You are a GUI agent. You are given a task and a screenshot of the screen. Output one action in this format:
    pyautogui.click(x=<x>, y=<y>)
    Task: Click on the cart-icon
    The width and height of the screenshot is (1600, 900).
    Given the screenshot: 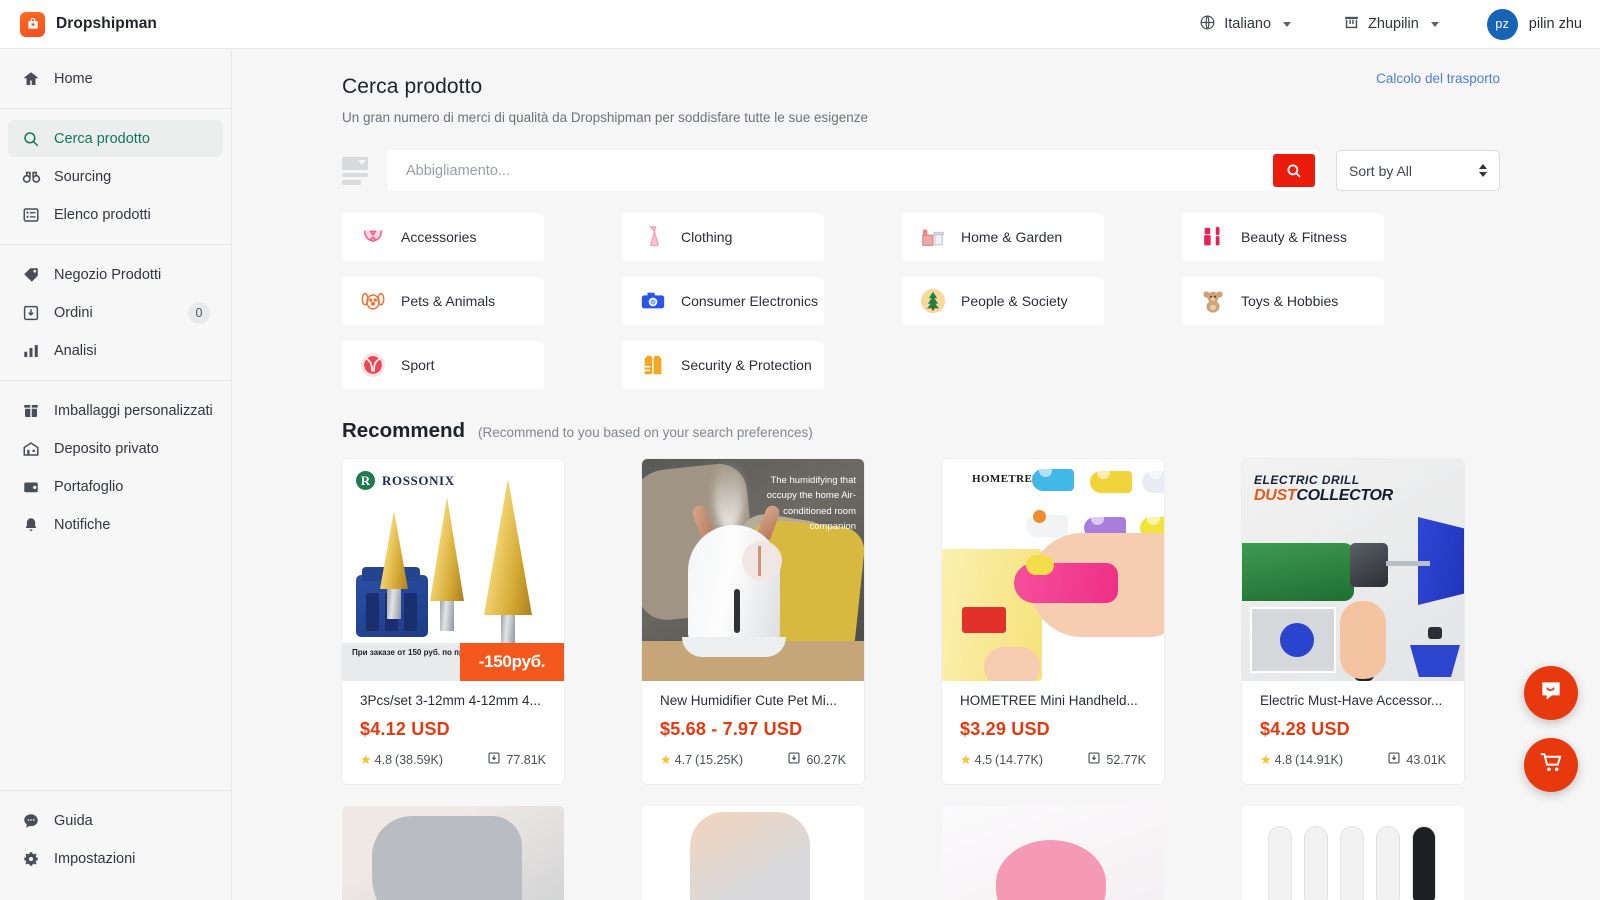 What is the action you would take?
    pyautogui.click(x=1551, y=765)
    